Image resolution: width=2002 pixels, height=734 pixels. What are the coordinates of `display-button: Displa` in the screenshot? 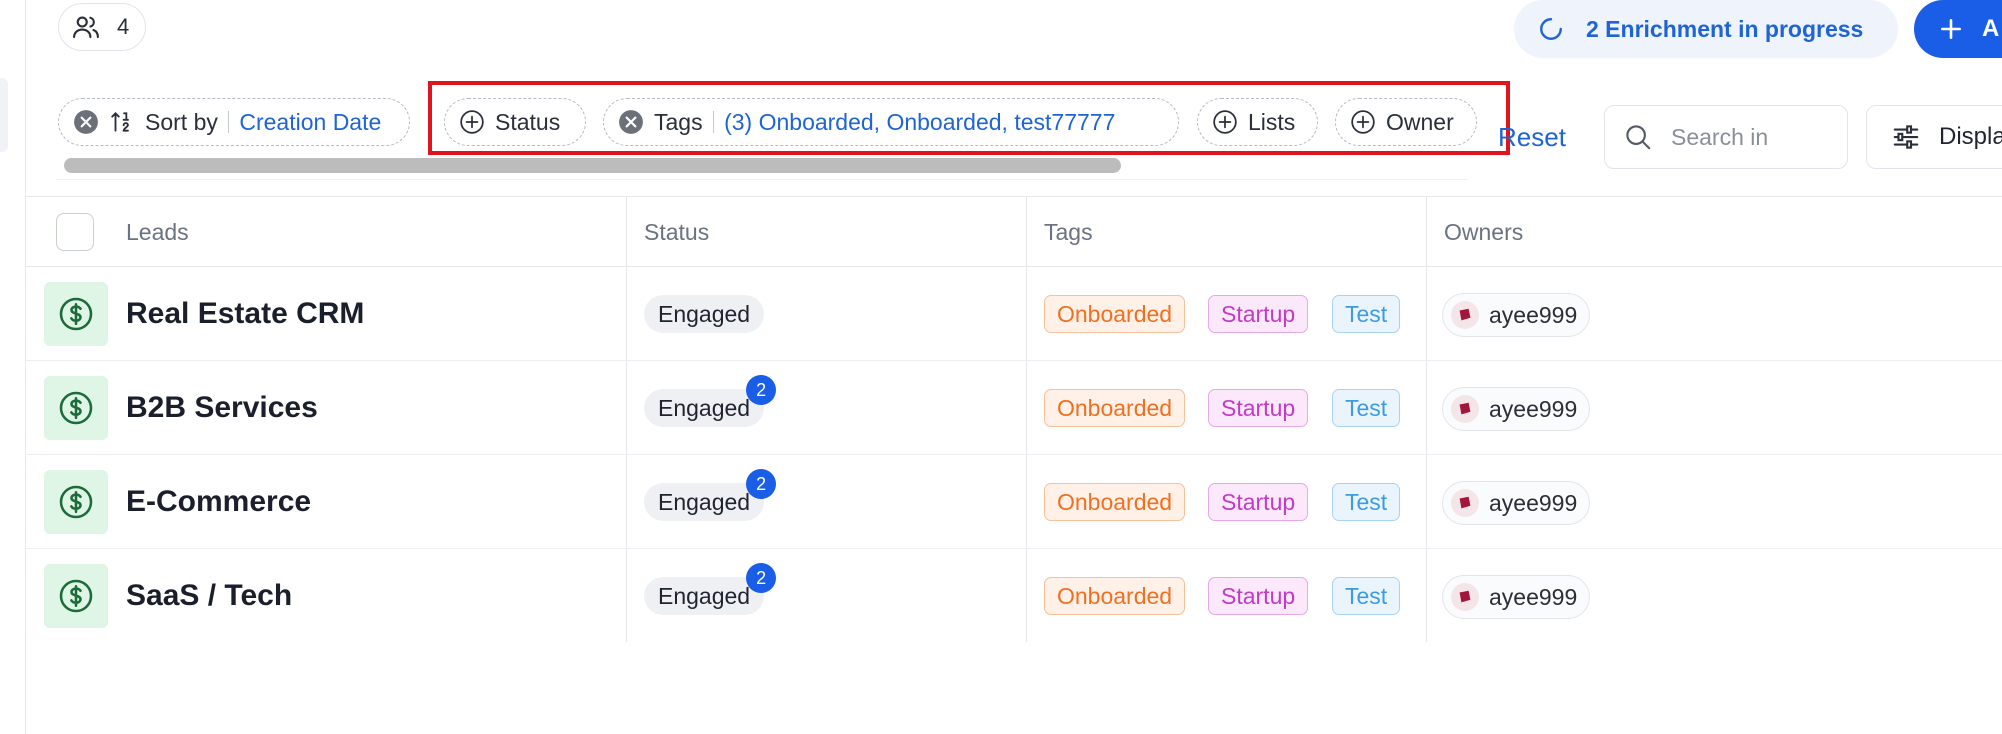 It's located at (1934, 137).